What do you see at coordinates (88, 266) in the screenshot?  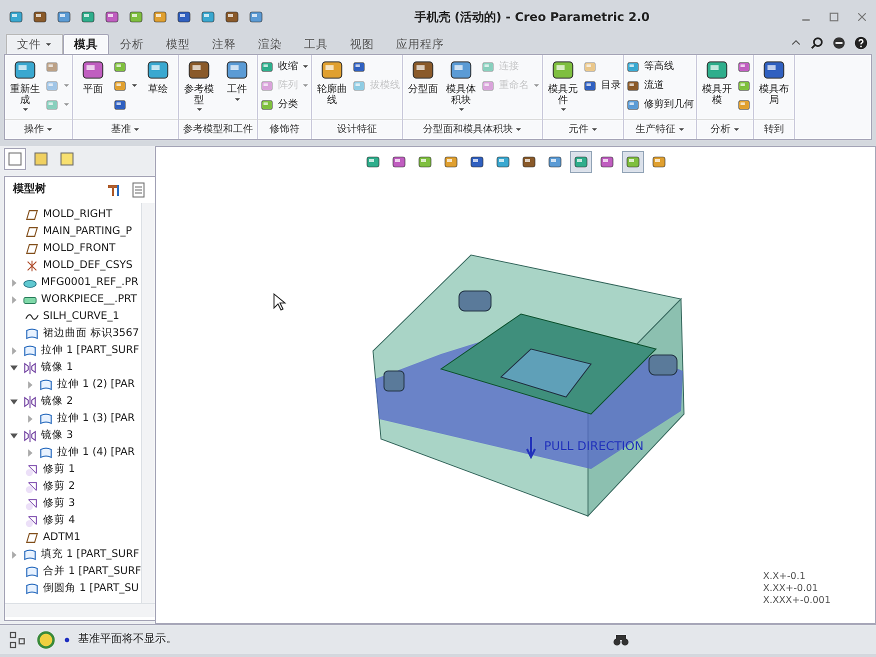 I see `tree-item: MOLD_DEF_CSYS` at bounding box center [88, 266].